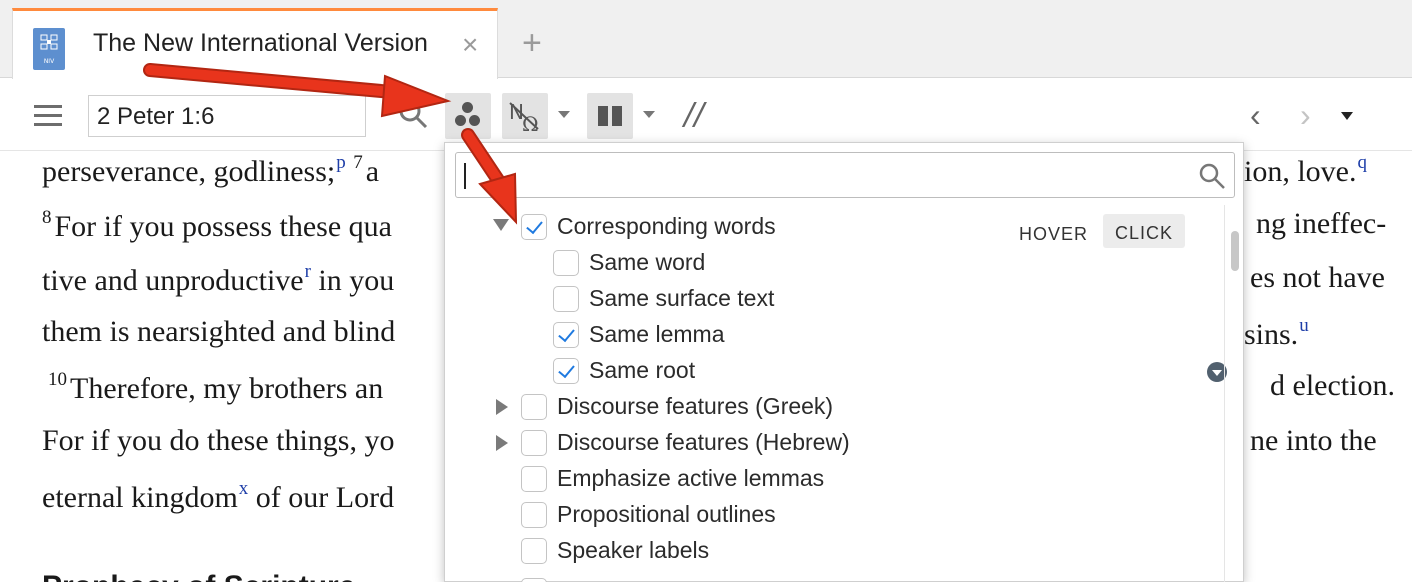 The image size is (1412, 582). I want to click on columns-dropdown-icon, so click(649, 114).